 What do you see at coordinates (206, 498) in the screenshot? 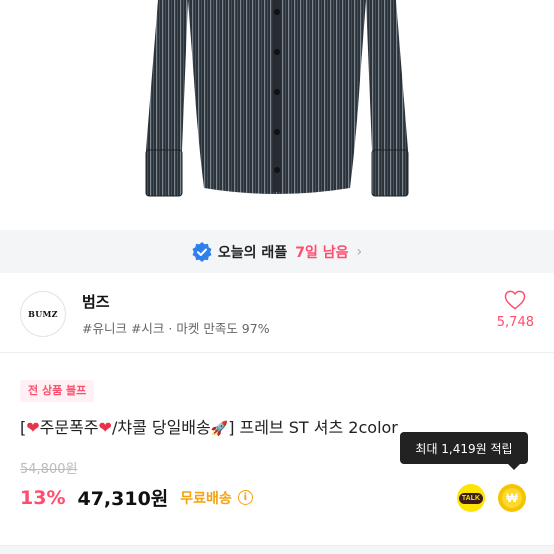
I see `free-shipping-label: 무료배송` at bounding box center [206, 498].